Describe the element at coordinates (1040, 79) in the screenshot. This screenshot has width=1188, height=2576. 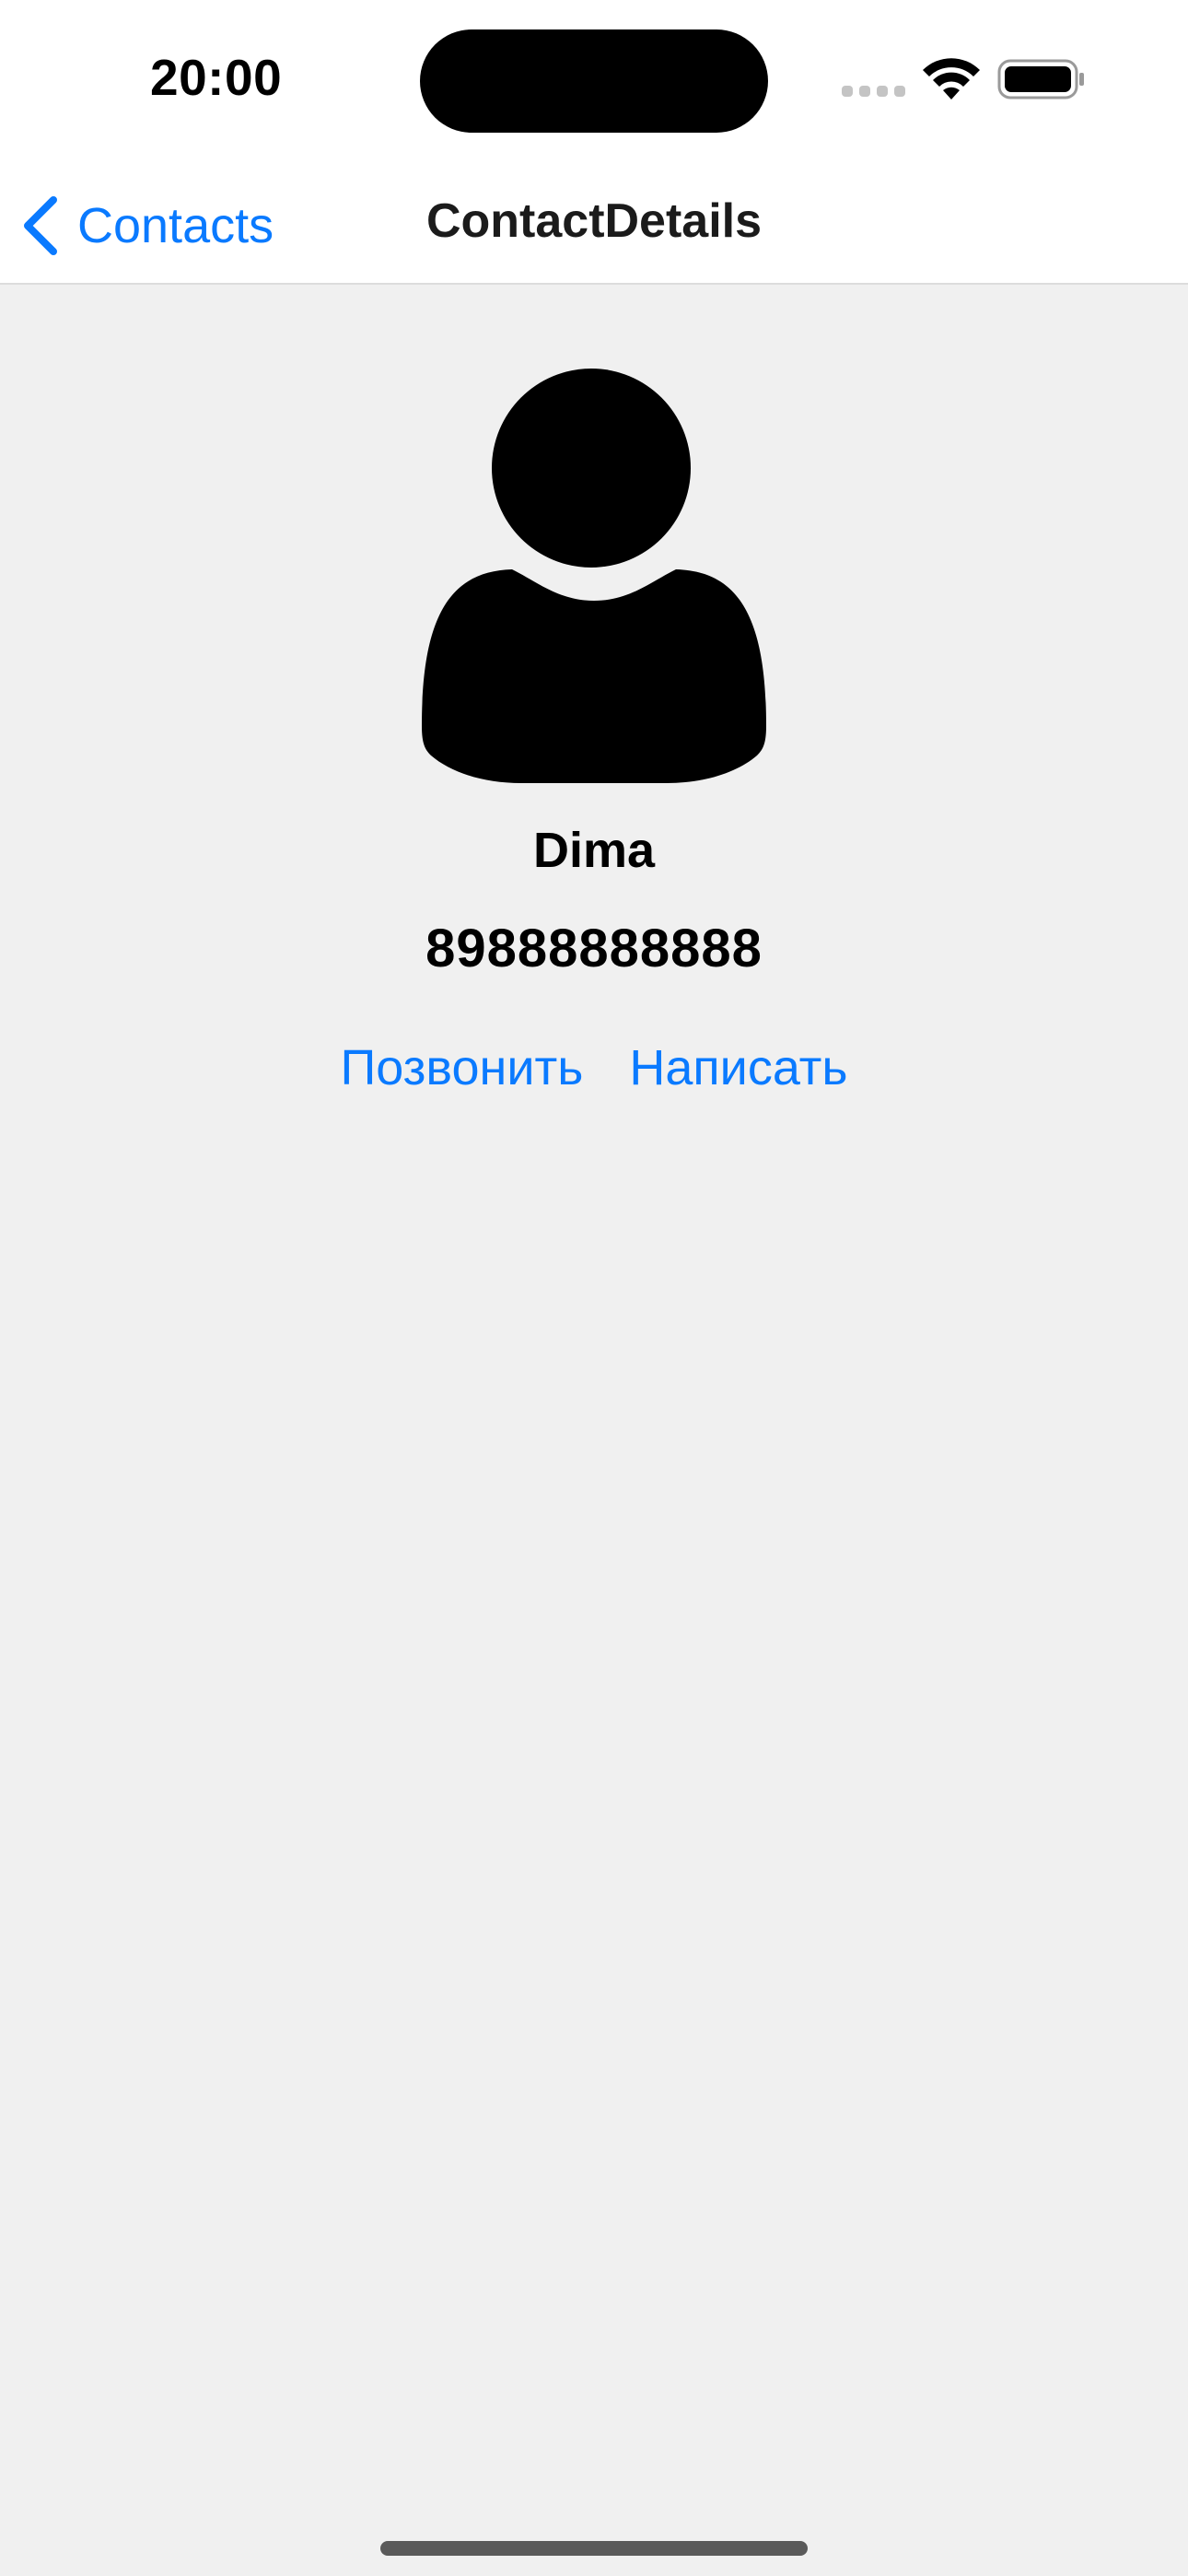
I see `battery-icon` at that location.